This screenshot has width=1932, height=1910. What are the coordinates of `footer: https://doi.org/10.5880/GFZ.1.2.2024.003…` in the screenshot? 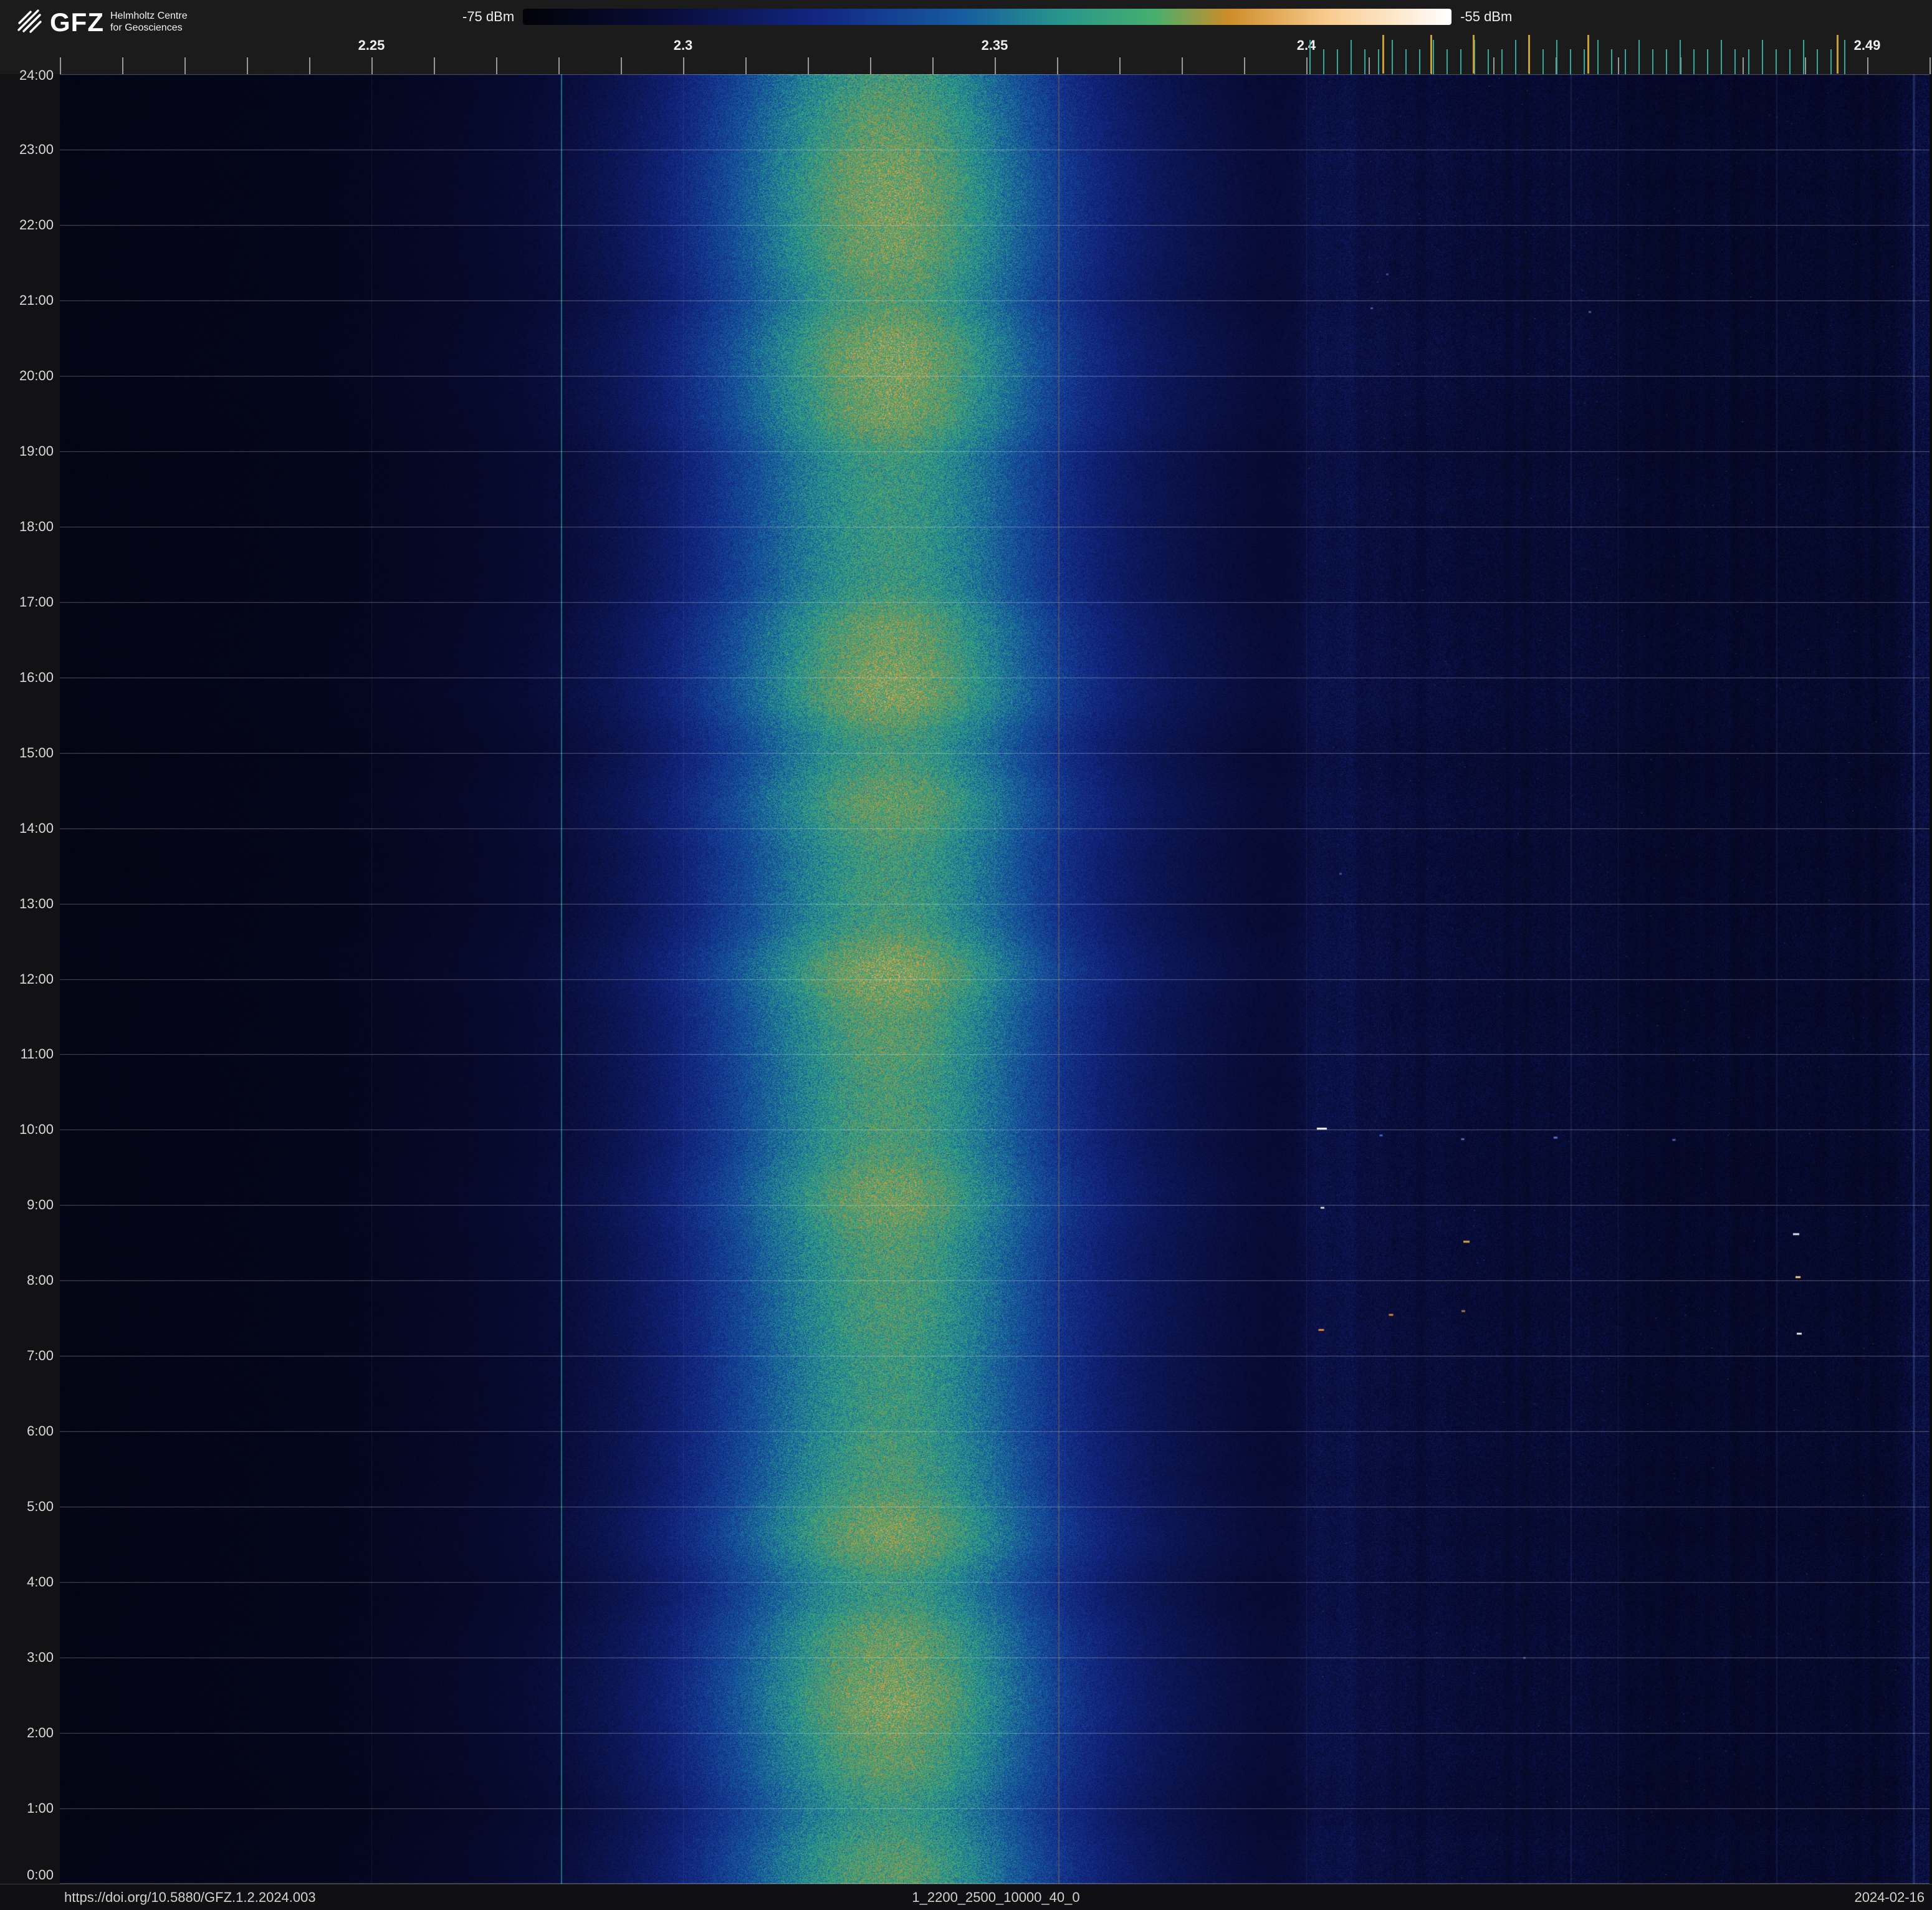 It's located at (966, 1897).